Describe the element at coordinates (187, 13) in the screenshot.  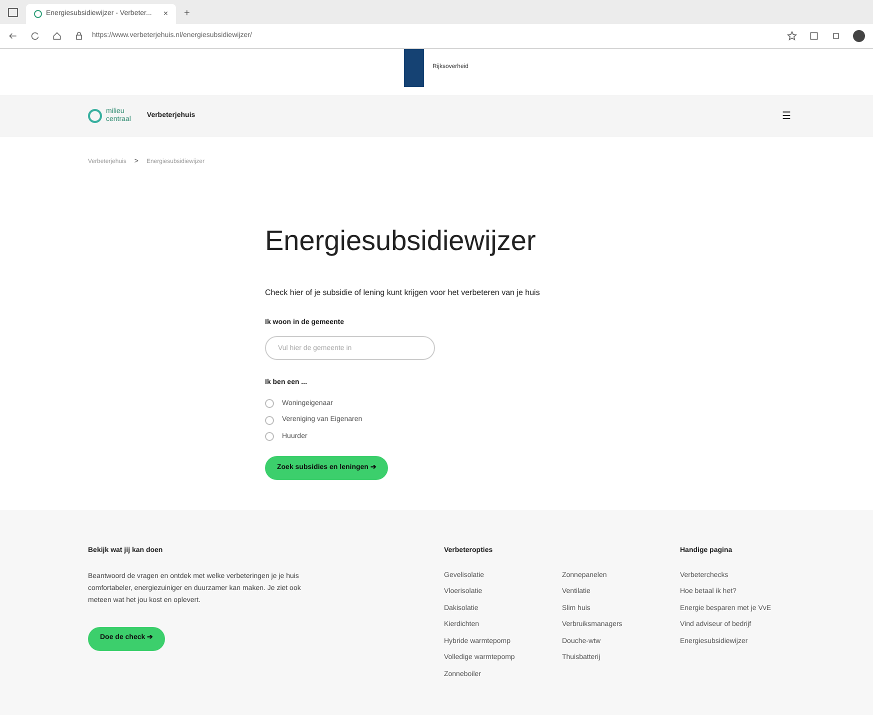
I see `new-tab-button: +` at that location.